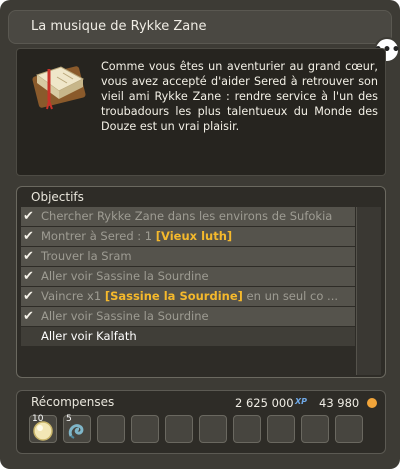 Image resolution: width=400 pixels, height=469 pixels. What do you see at coordinates (188, 336) in the screenshot?
I see `objective-row-current: Aller voir Kalfath` at bounding box center [188, 336].